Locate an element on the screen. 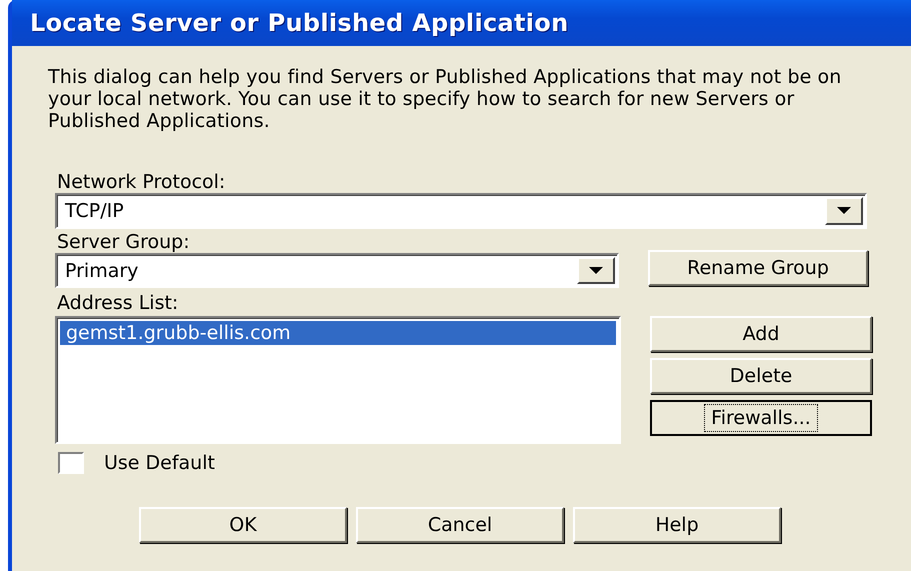 This screenshot has width=911, height=571. dialog-button: Add is located at coordinates (761, 334).